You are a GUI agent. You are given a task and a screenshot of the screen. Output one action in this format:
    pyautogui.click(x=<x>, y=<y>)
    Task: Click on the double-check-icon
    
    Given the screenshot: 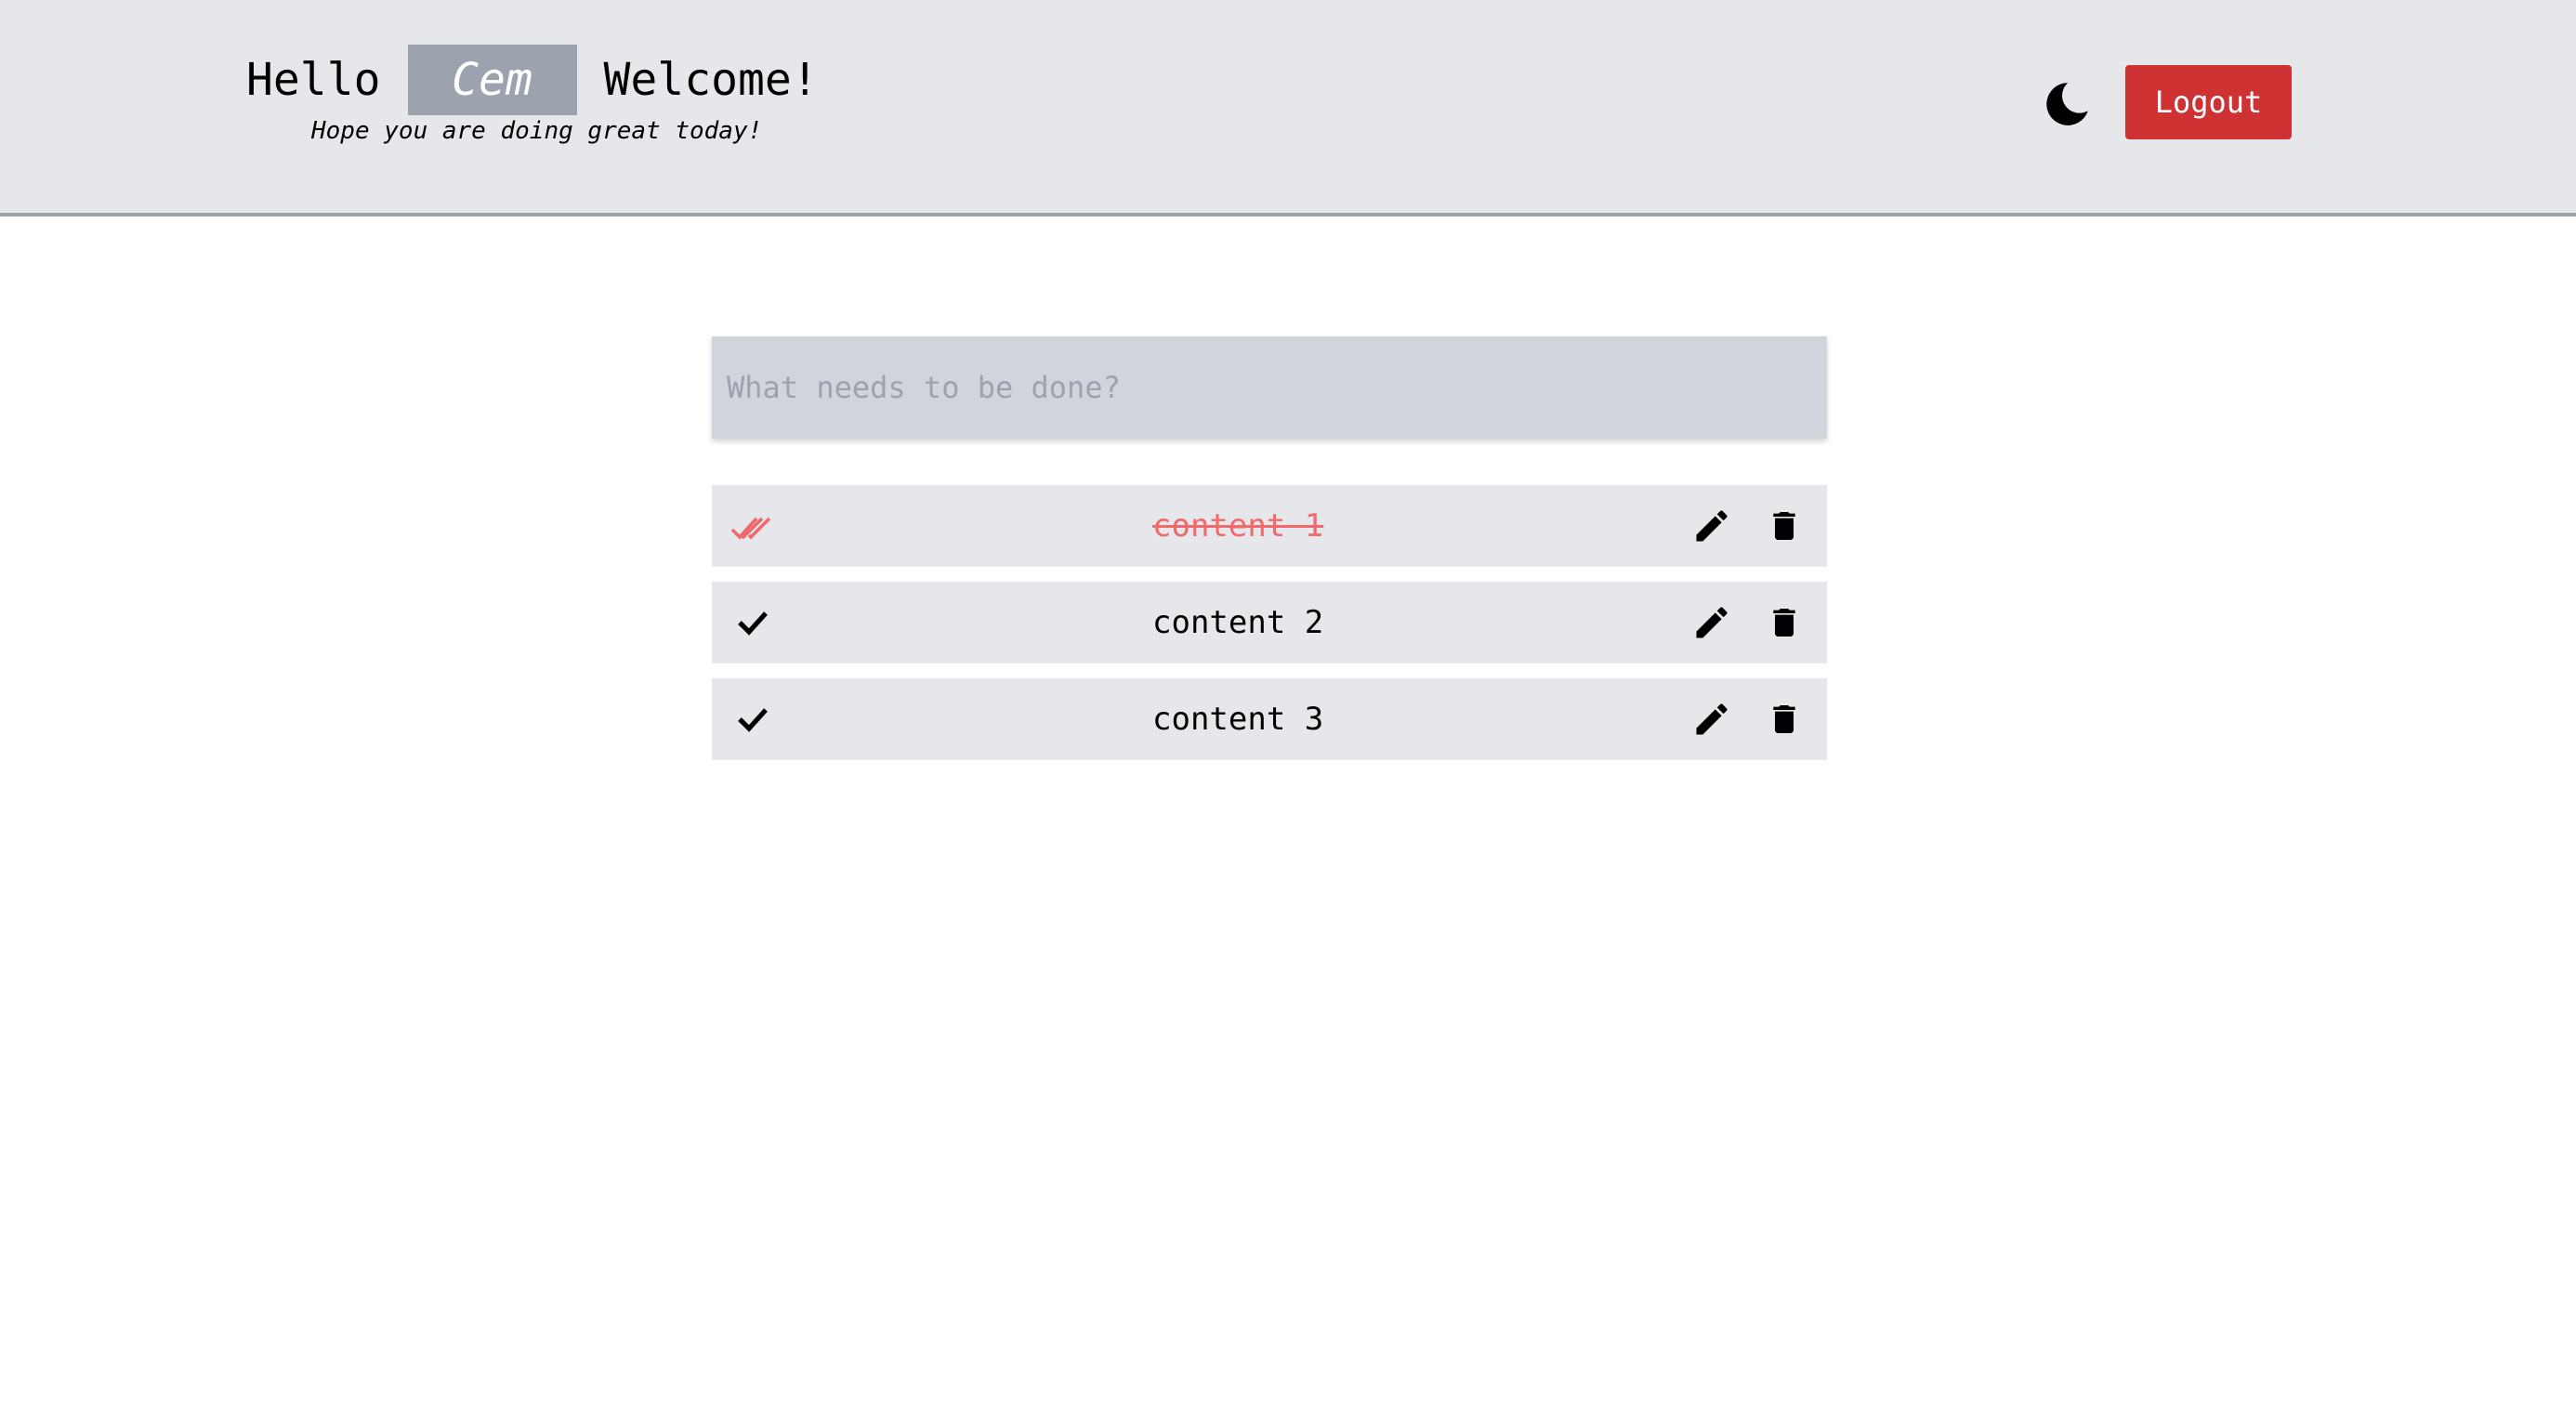 What is the action you would take?
    pyautogui.click(x=752, y=525)
    